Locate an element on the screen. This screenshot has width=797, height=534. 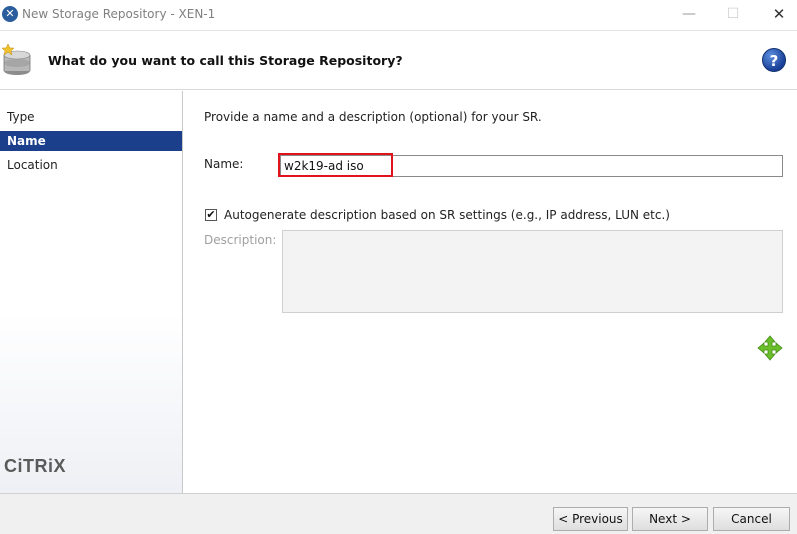
minimize-button: — is located at coordinates (689, 14).